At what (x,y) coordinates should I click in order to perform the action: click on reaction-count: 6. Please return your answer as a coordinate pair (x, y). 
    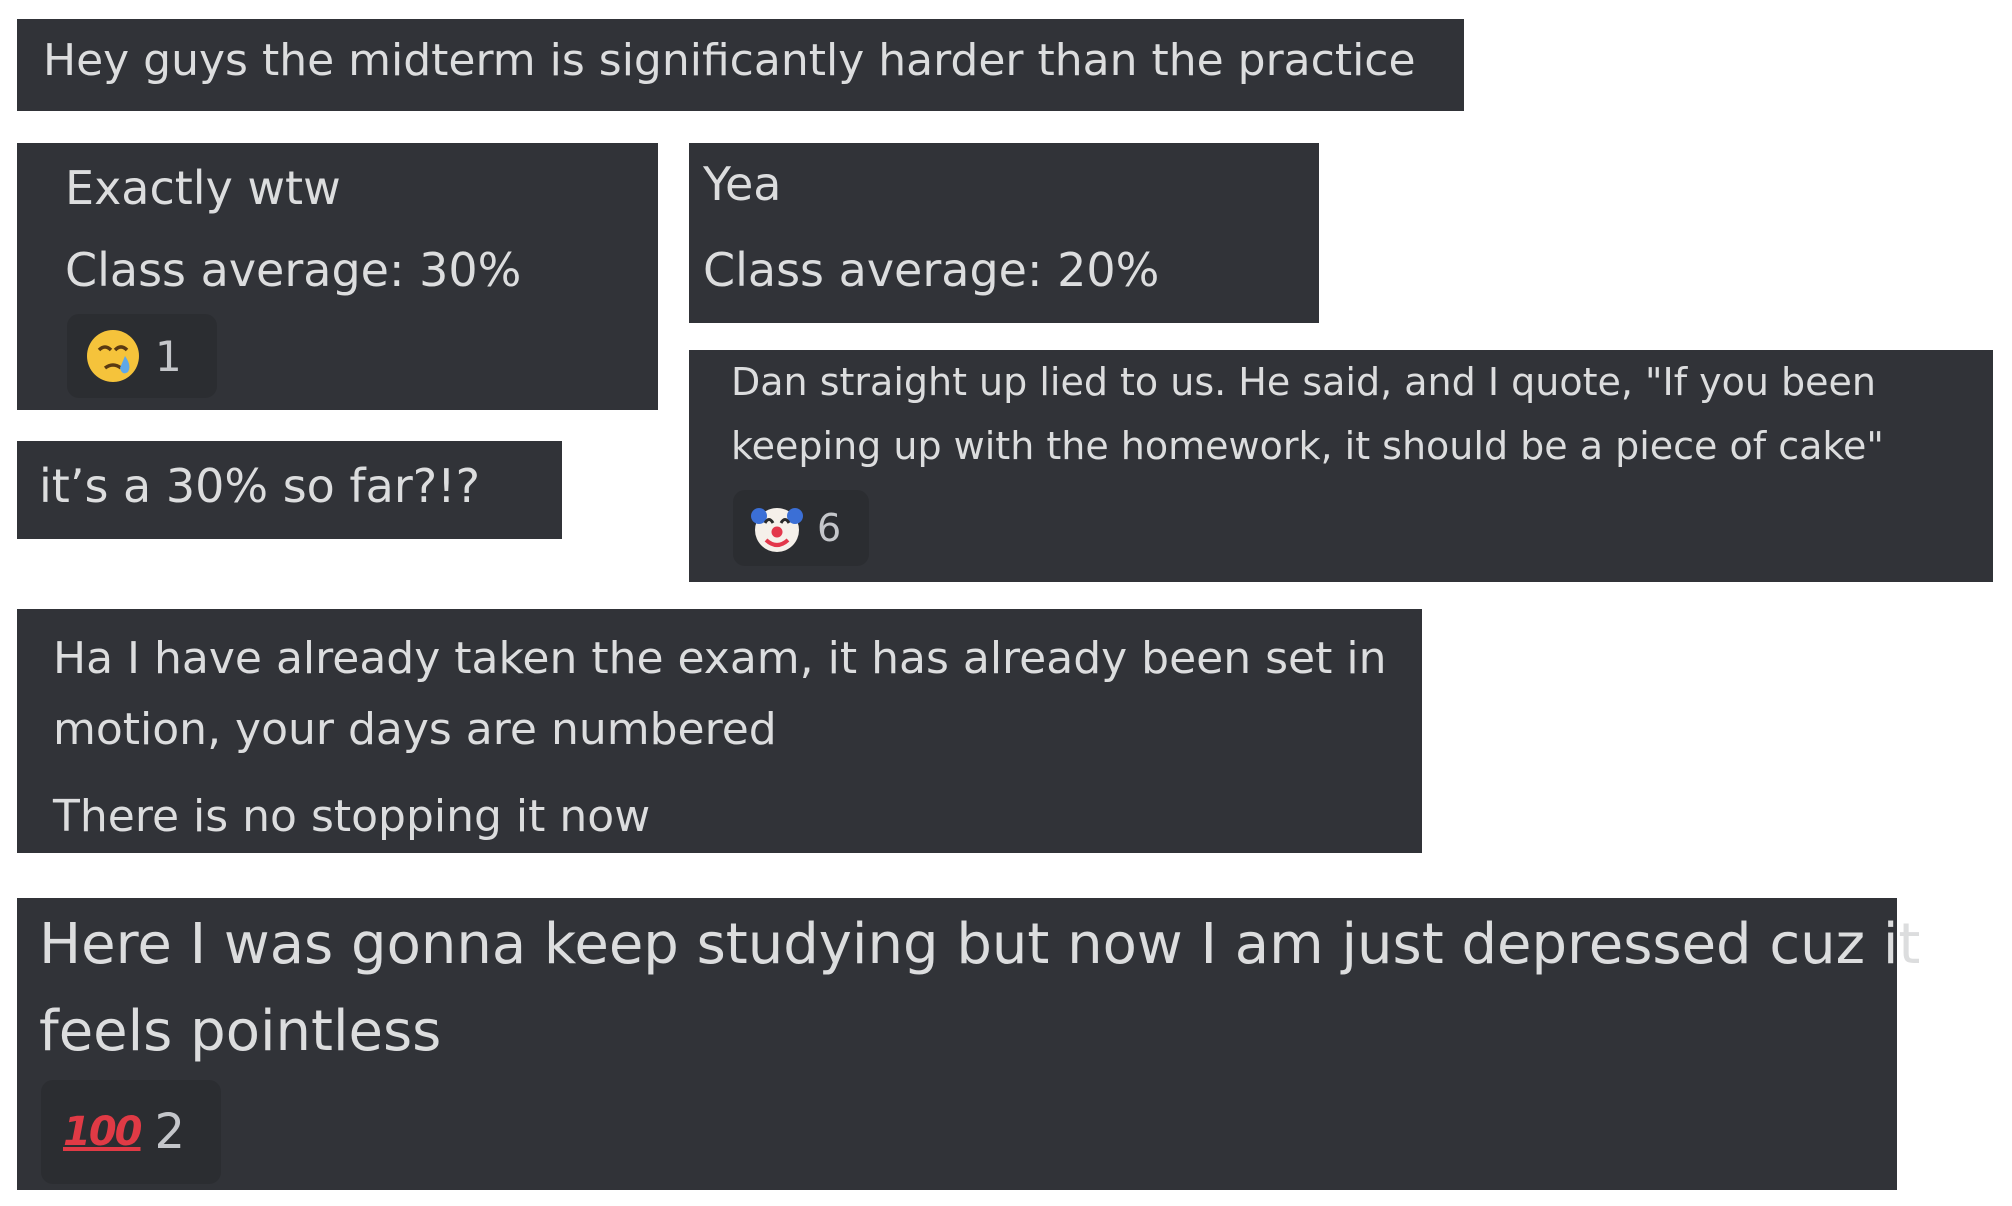
    Looking at the image, I should click on (829, 528).